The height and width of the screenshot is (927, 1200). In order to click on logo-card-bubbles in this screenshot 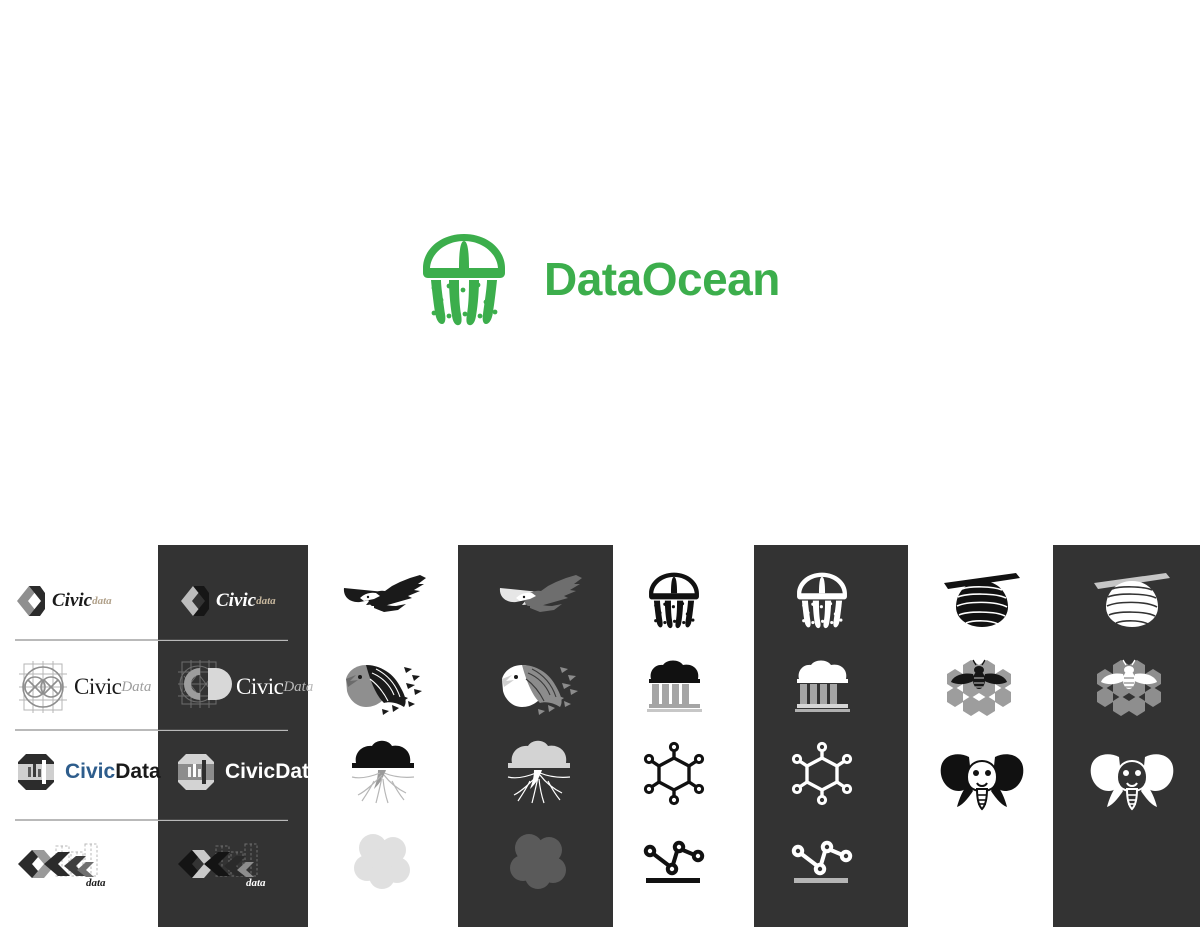, I will do `click(384, 862)`.